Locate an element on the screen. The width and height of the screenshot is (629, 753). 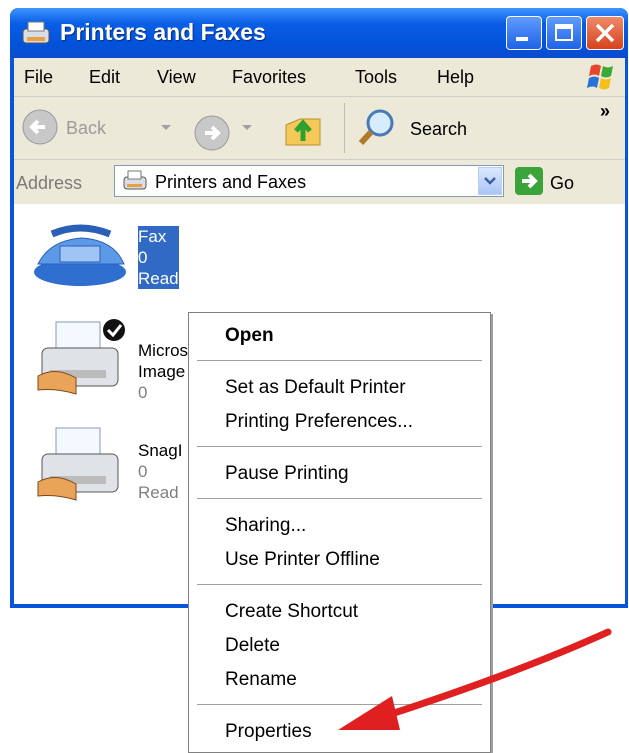
menu-item-use-offline: Use Printer Offline is located at coordinates (302, 560).